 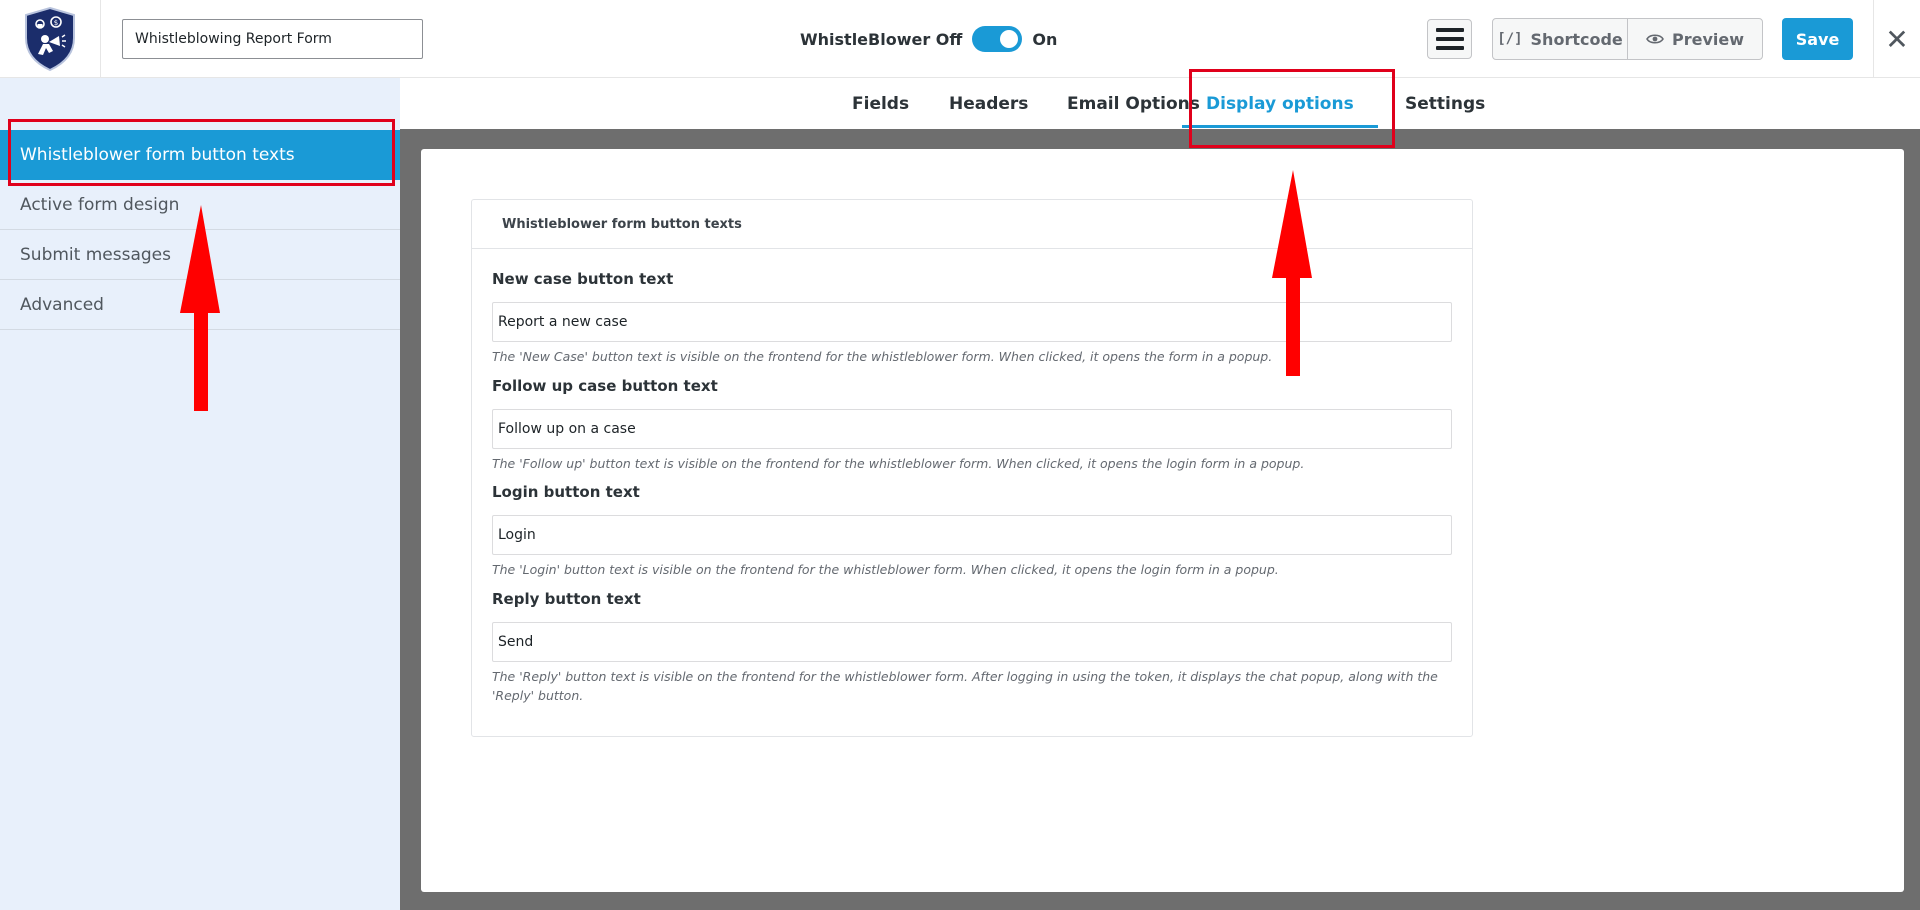 What do you see at coordinates (566, 492) in the screenshot?
I see `field-label: Login button text` at bounding box center [566, 492].